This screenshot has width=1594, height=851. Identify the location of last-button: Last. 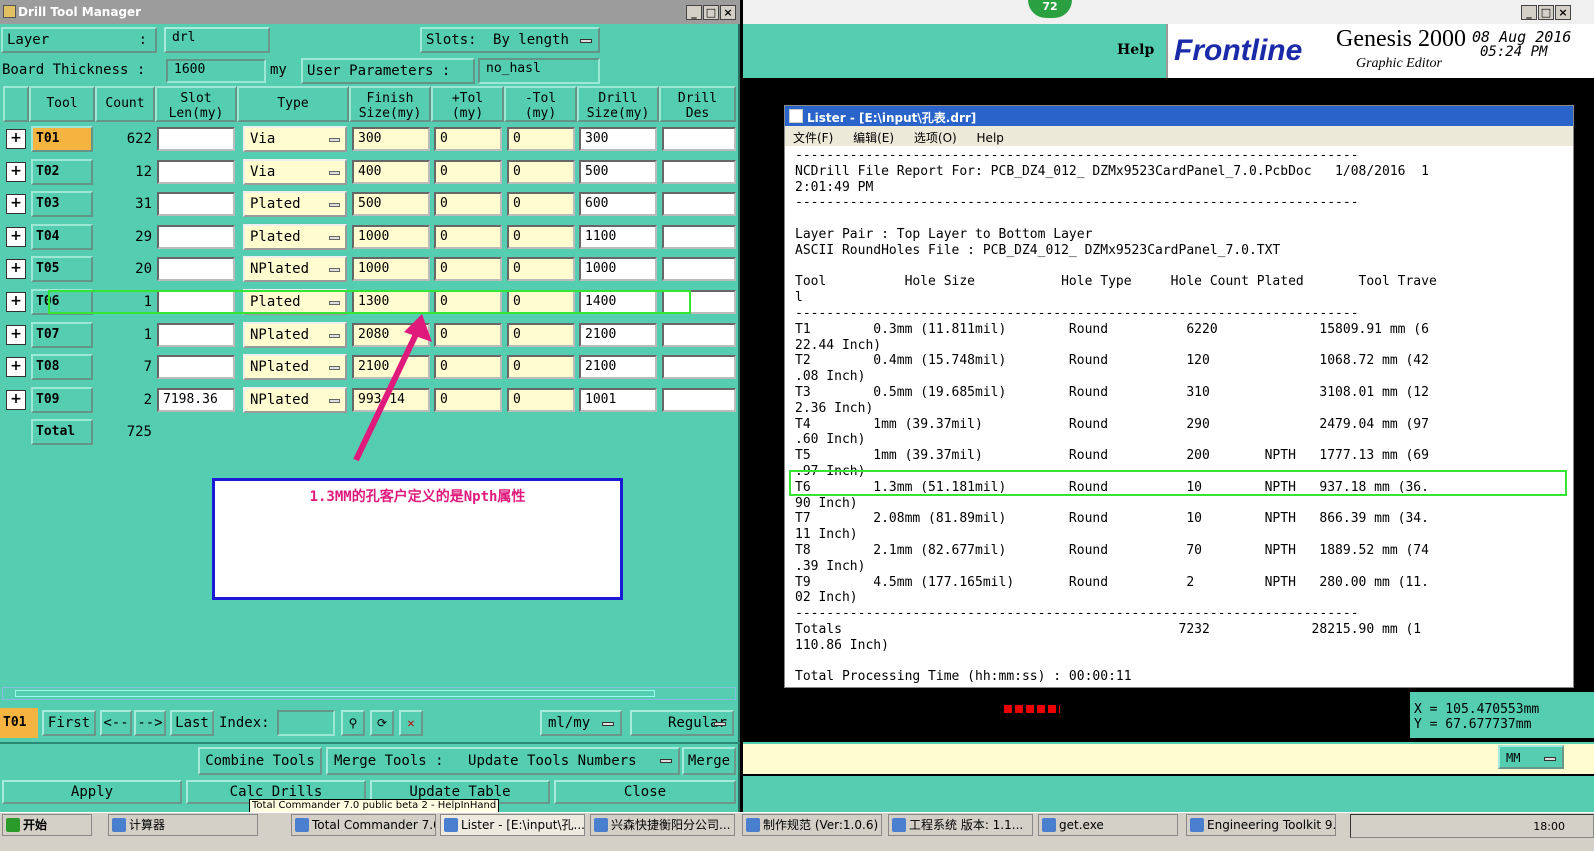
(192, 723).